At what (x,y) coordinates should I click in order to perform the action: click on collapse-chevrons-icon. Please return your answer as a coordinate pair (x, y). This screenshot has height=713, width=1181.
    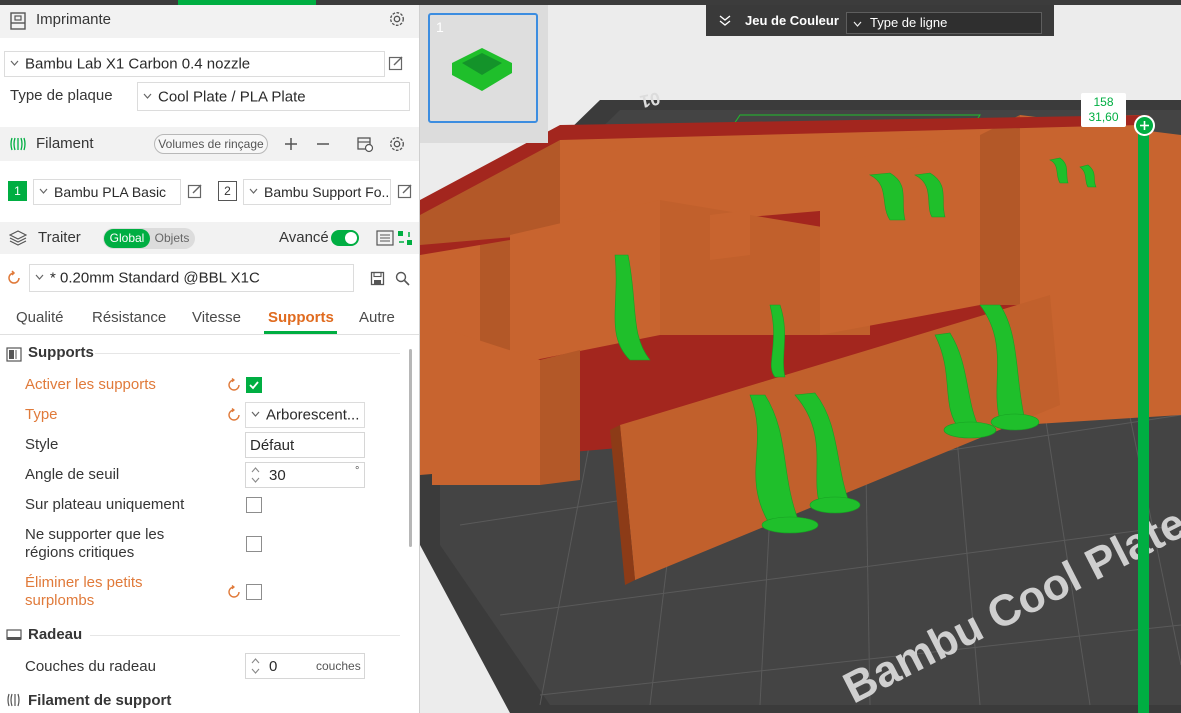
    Looking at the image, I should click on (725, 20).